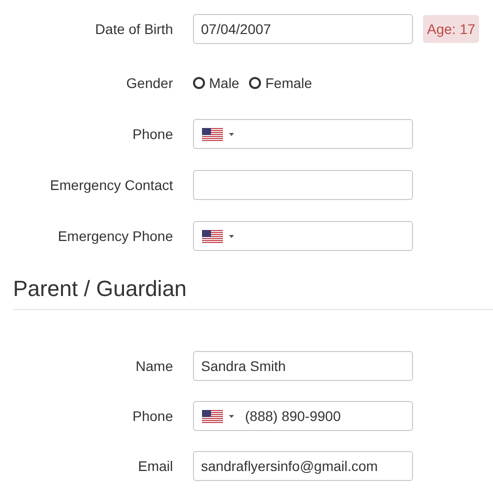 The image size is (493, 502). What do you see at coordinates (451, 29) in the screenshot?
I see `age-badge: Age: 17` at bounding box center [451, 29].